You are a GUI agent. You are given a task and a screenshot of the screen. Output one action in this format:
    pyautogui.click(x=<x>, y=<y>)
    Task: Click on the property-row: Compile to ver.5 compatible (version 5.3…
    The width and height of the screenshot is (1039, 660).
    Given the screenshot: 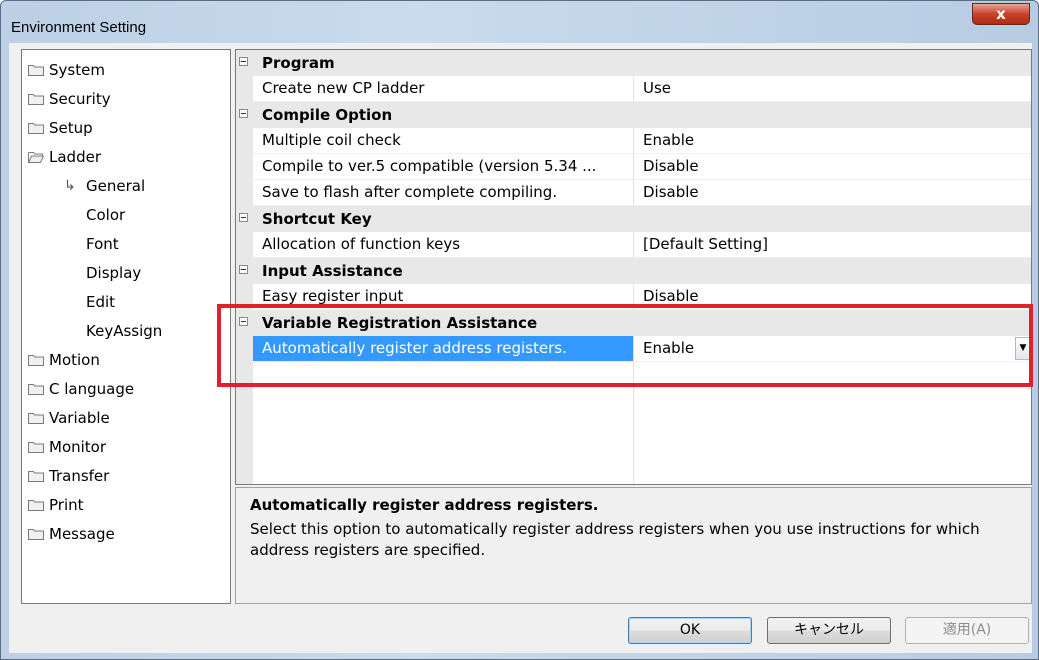 What is the action you would take?
    pyautogui.click(x=633, y=167)
    